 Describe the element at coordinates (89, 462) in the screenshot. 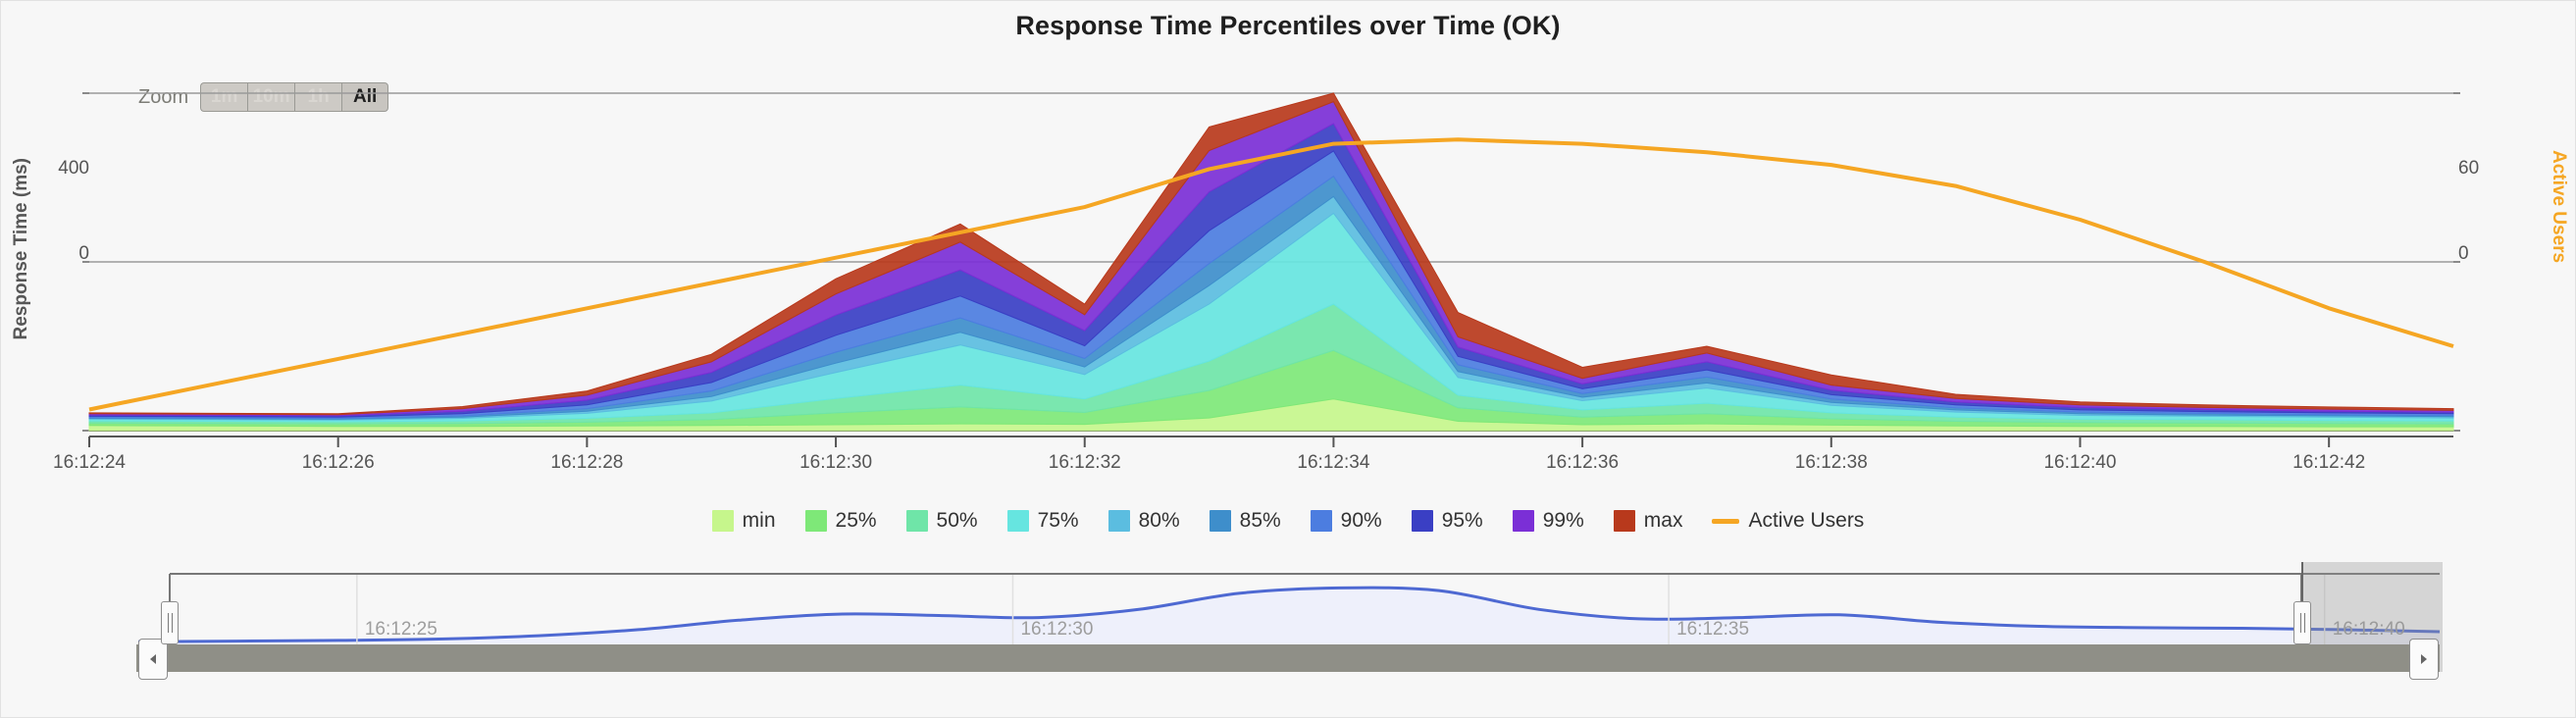

I see `x-tick-label: 16:12:24` at that location.